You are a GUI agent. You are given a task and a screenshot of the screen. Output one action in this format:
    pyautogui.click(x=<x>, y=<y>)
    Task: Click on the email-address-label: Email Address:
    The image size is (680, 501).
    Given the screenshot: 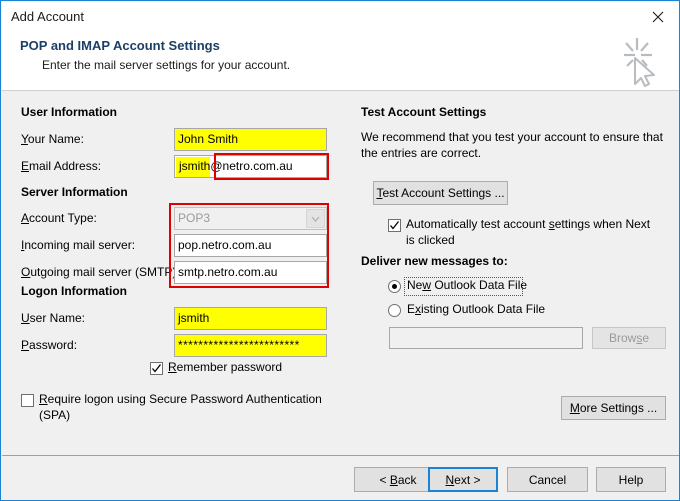 What is the action you would take?
    pyautogui.click(x=61, y=166)
    